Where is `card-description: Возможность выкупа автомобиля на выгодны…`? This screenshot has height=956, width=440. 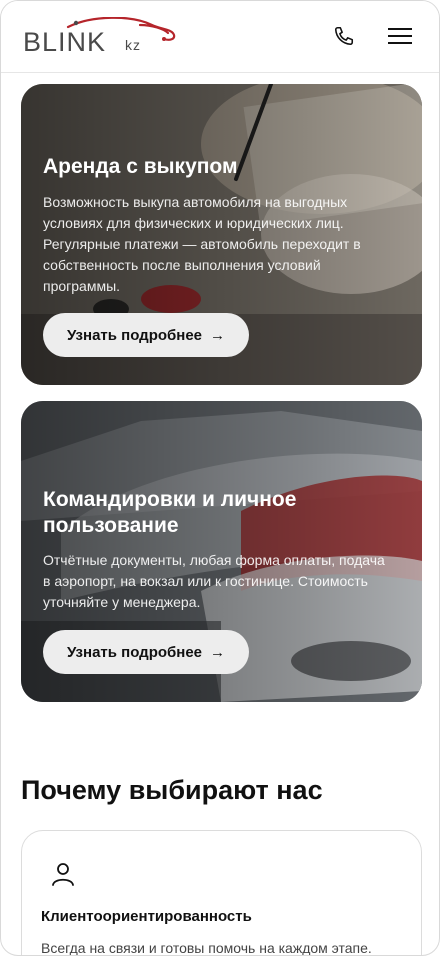 card-description: Возможность выкупа автомобиля на выгодны… is located at coordinates (202, 244).